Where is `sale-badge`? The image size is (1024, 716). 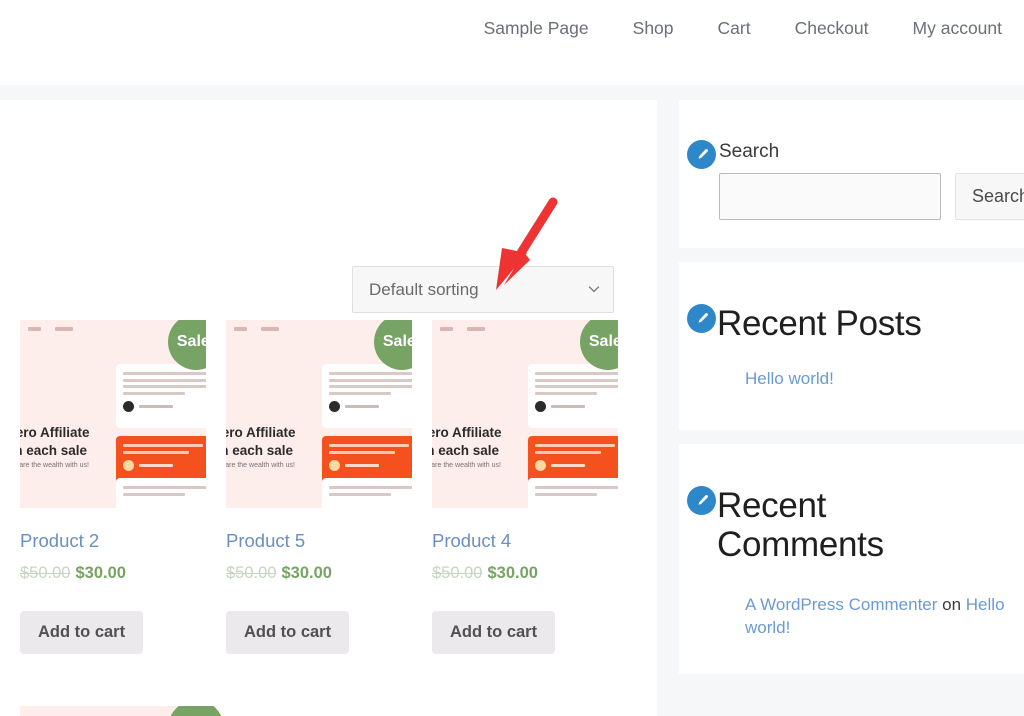
sale-badge is located at coordinates (196, 711).